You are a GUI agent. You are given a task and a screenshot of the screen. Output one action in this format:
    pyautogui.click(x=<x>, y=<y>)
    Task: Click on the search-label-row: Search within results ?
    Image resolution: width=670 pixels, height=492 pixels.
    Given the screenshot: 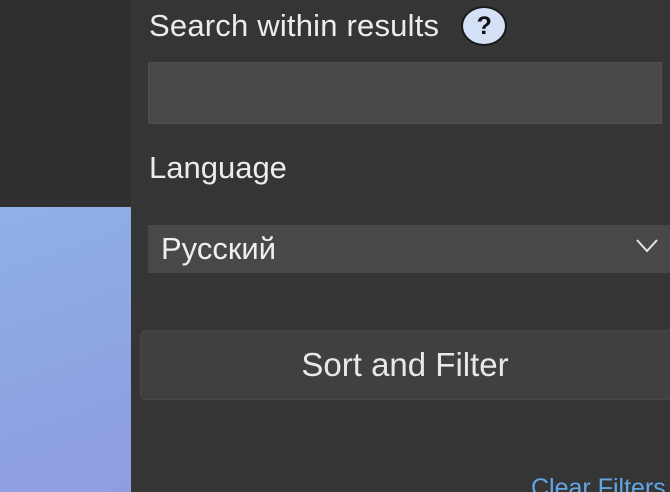 What is the action you would take?
    pyautogui.click(x=328, y=26)
    